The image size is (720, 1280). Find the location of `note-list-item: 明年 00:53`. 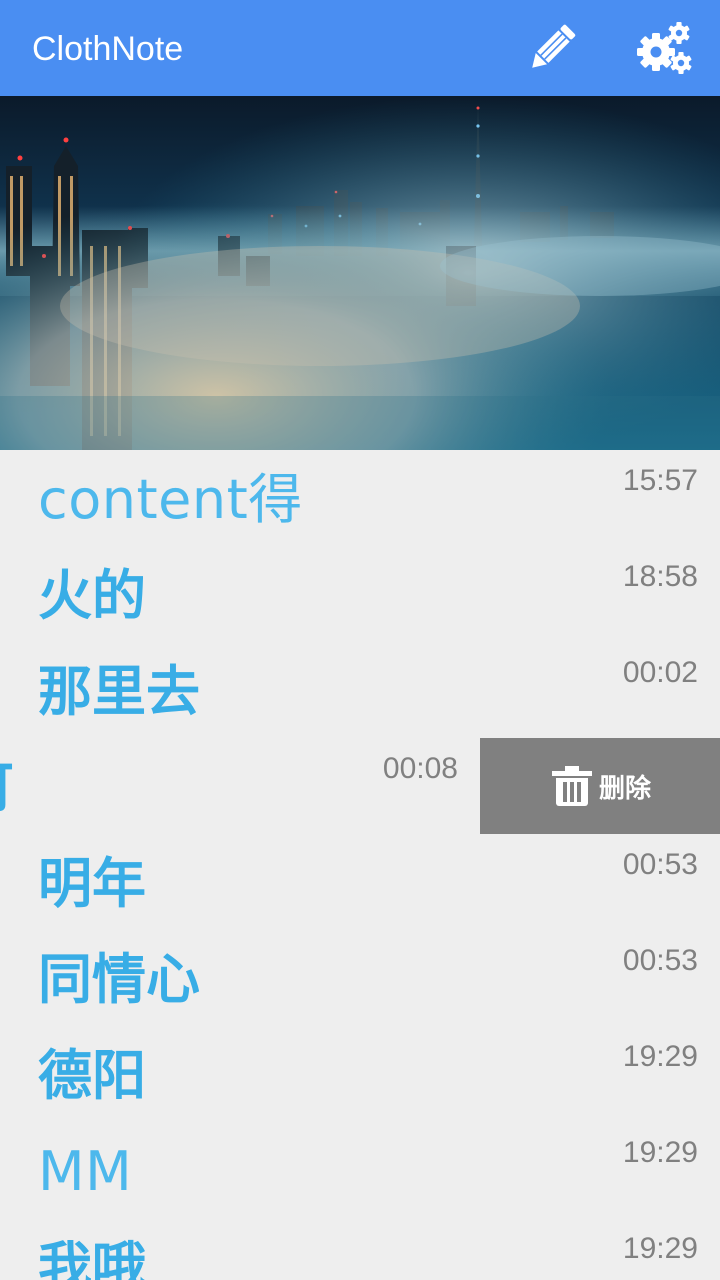

note-list-item: 明年 00:53 is located at coordinates (360, 882).